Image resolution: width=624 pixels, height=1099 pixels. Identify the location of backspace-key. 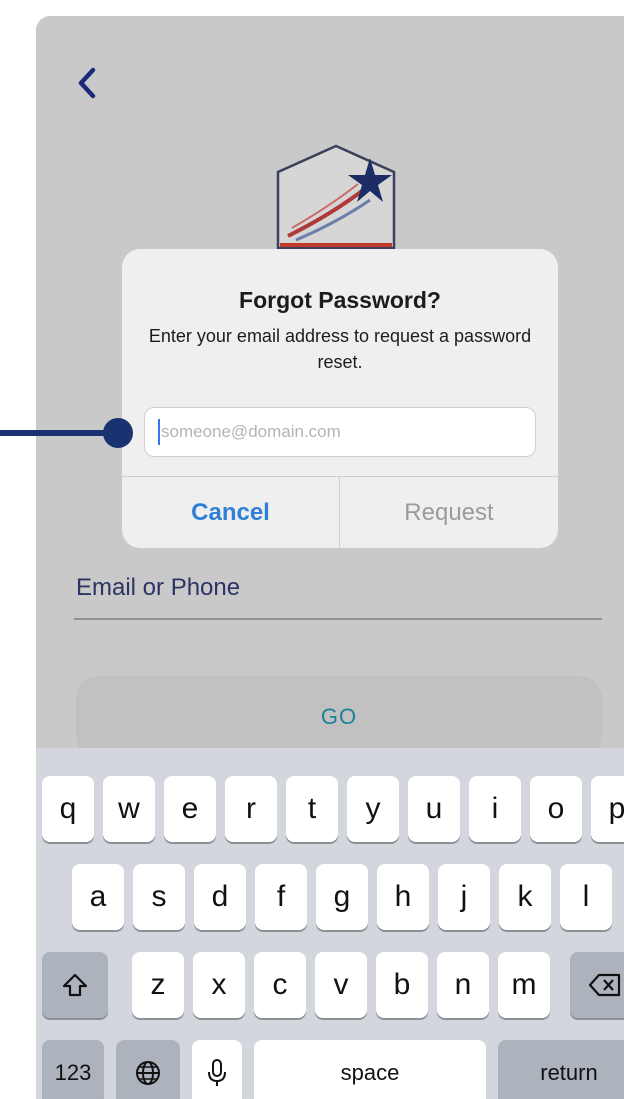
(597, 985).